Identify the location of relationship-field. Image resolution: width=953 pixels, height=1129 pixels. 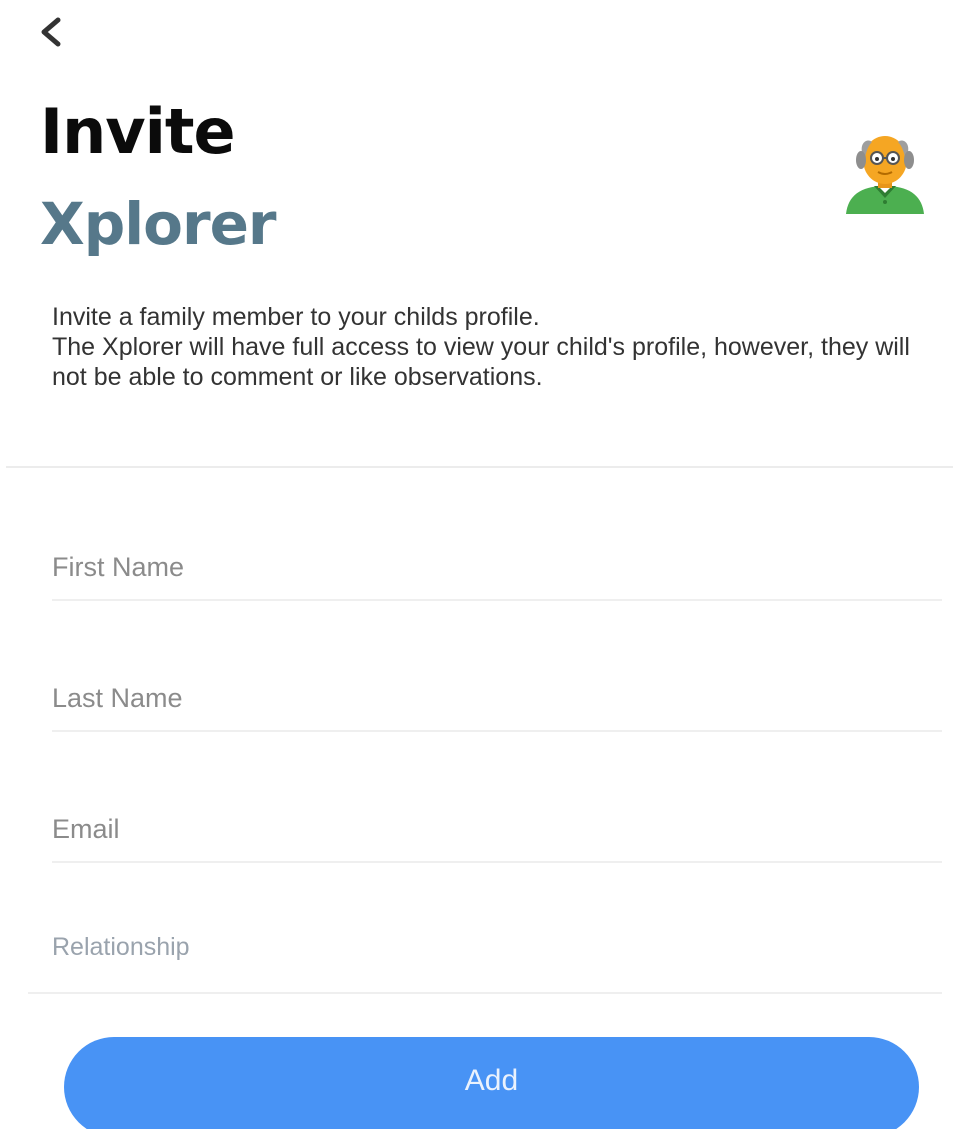
(497, 946).